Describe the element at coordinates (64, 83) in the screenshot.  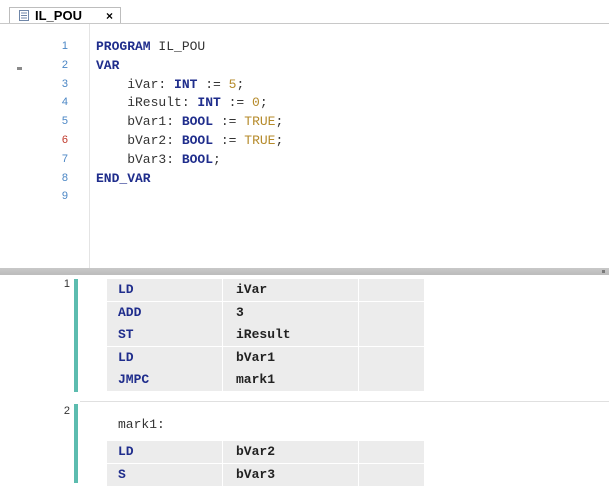
I see `line-number: 3` at that location.